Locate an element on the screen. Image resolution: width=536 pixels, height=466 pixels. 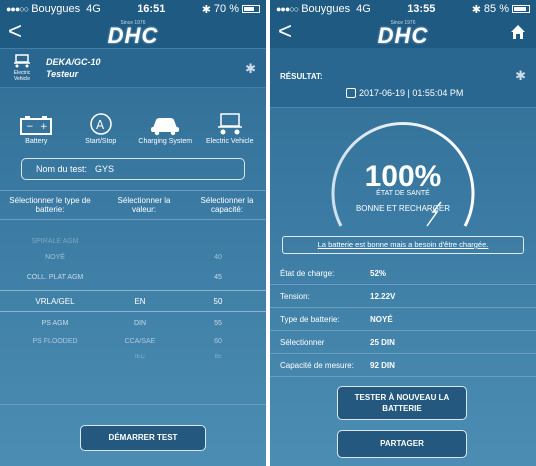
electric-vehicle-mini-icon: Electric Vehicle is located at coordinates (22, 68).